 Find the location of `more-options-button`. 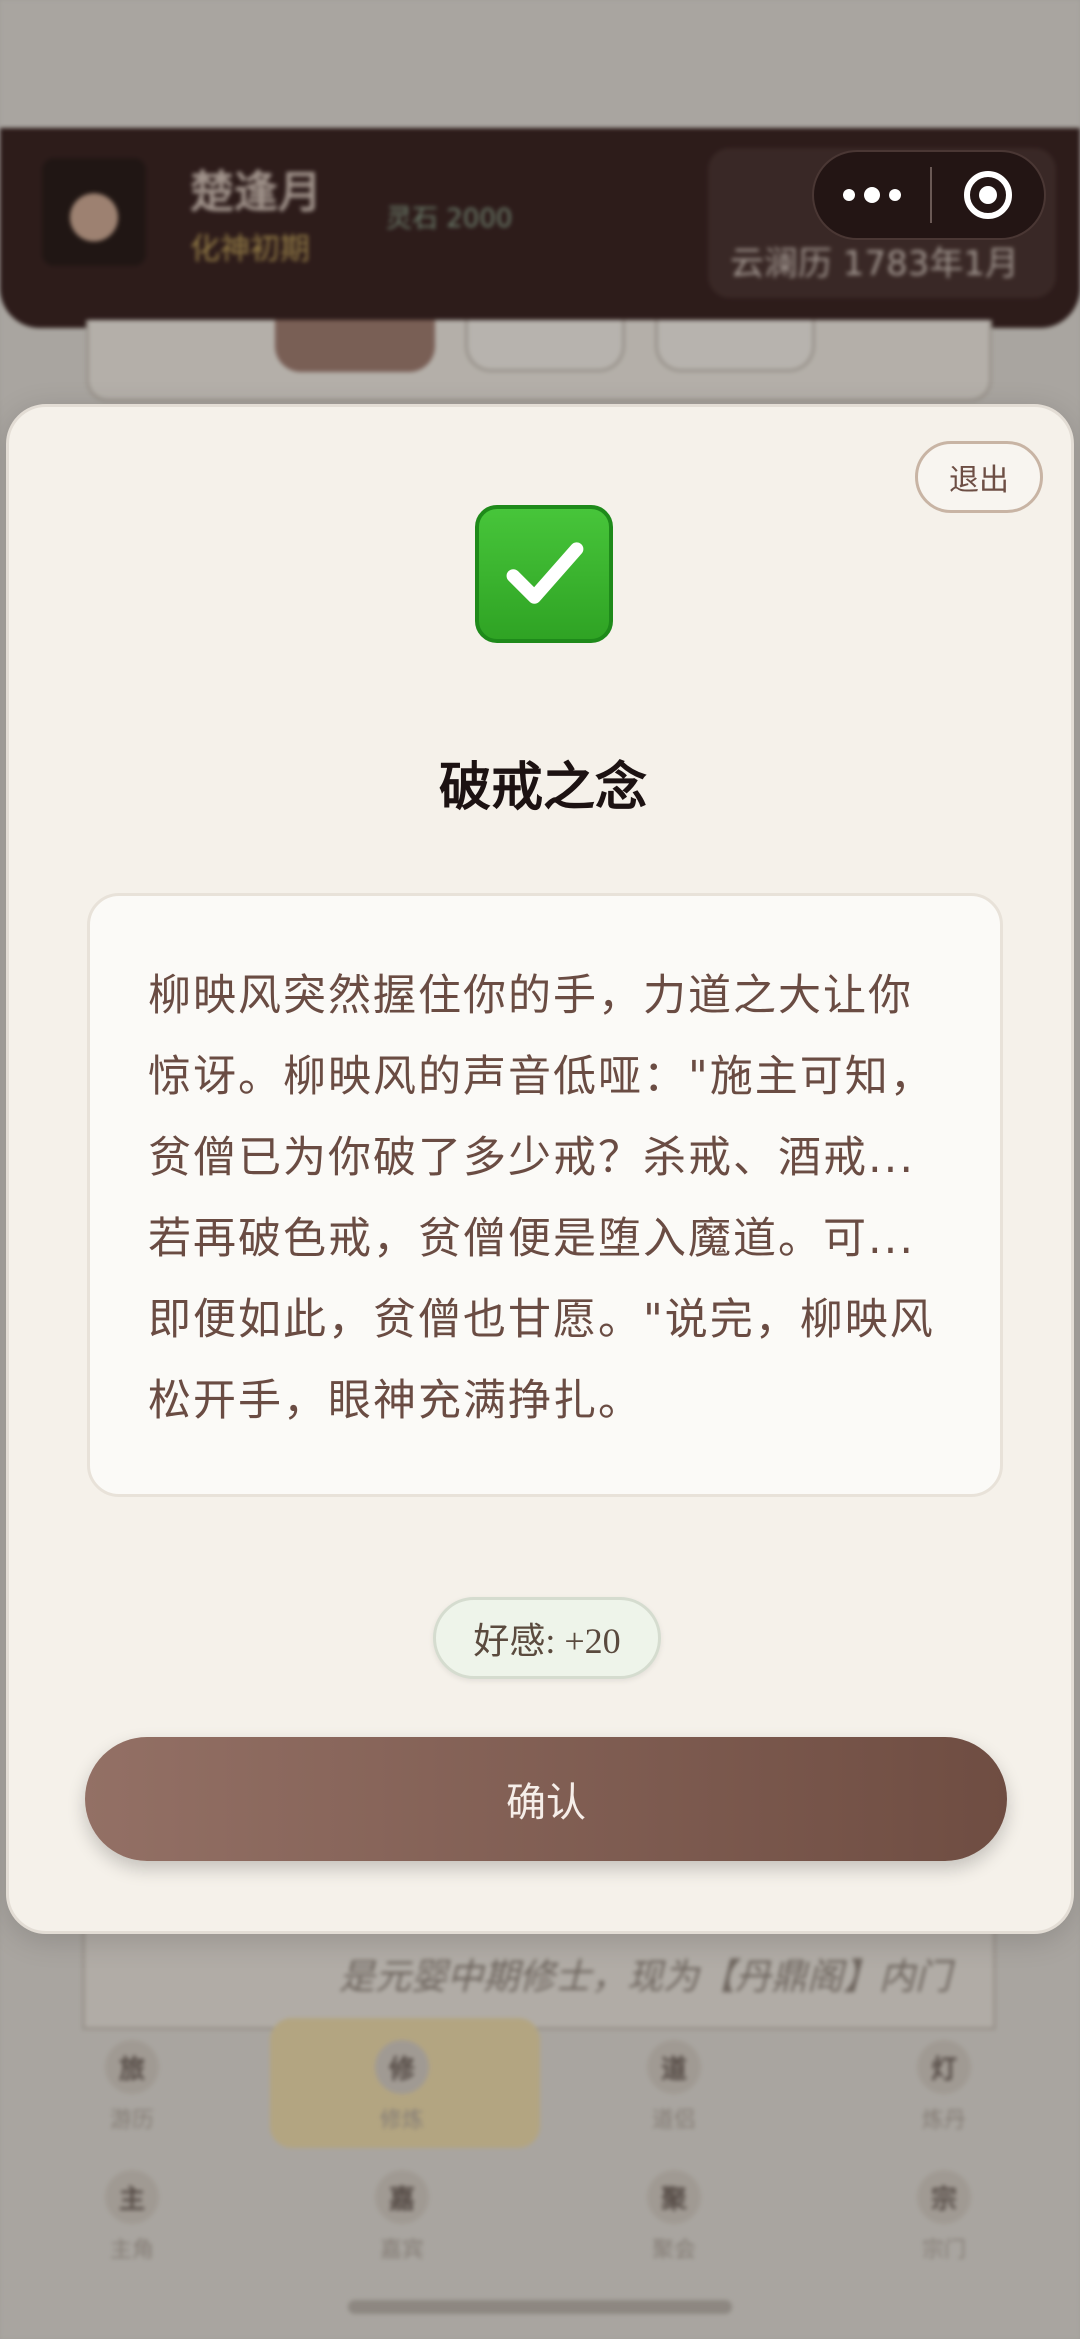

more-options-button is located at coordinates (872, 195).